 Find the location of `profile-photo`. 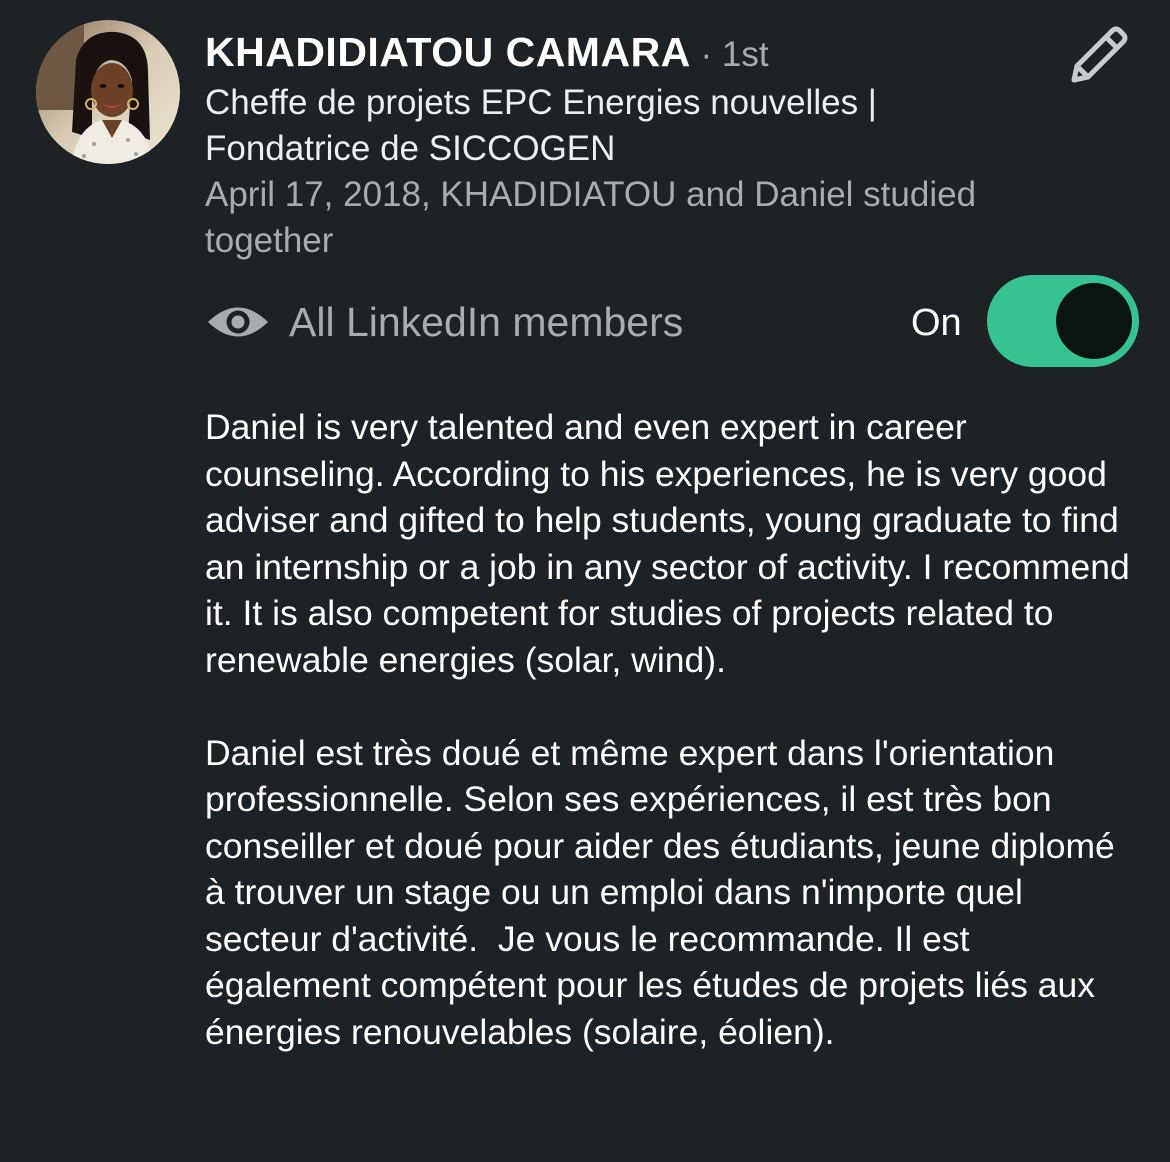

profile-photo is located at coordinates (108, 92).